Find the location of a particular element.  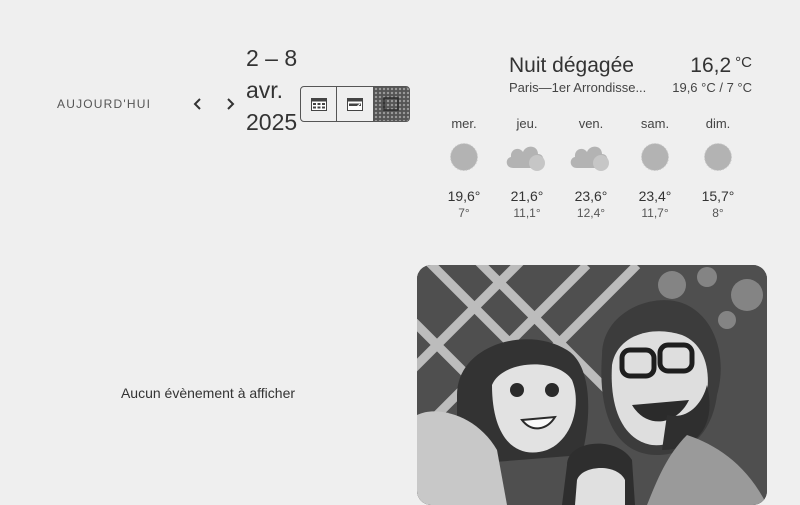

photo-view-icon is located at coordinates (391, 104).